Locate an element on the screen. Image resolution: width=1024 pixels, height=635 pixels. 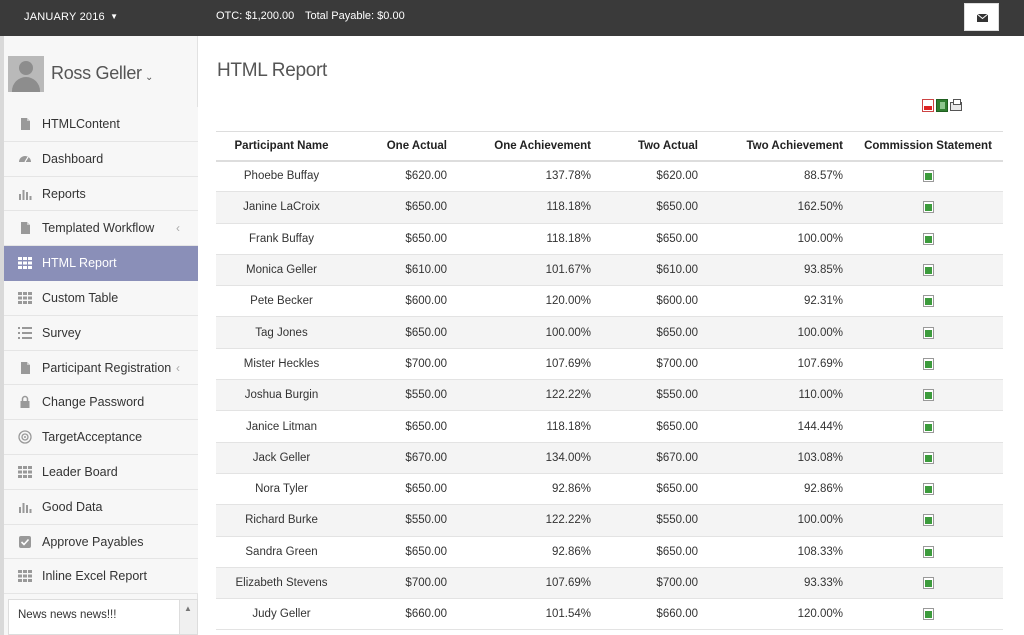
scroll-up-icon: ▲ is located at coordinates (188, 608).